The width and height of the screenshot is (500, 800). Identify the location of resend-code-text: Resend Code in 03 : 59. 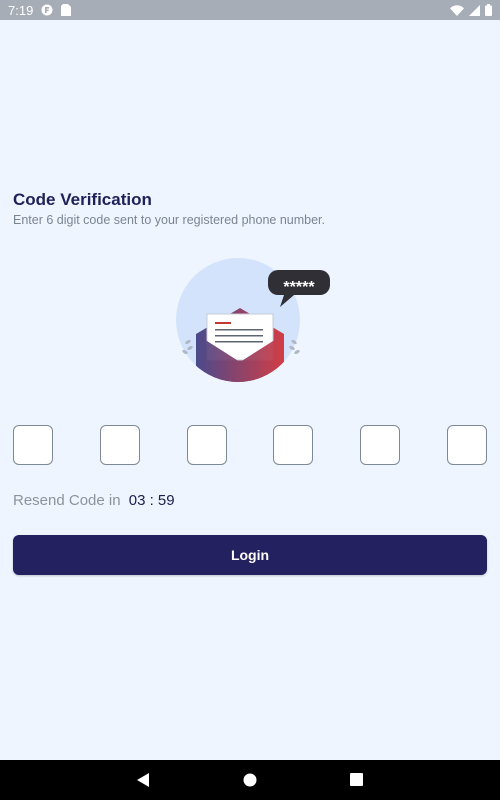
(94, 500).